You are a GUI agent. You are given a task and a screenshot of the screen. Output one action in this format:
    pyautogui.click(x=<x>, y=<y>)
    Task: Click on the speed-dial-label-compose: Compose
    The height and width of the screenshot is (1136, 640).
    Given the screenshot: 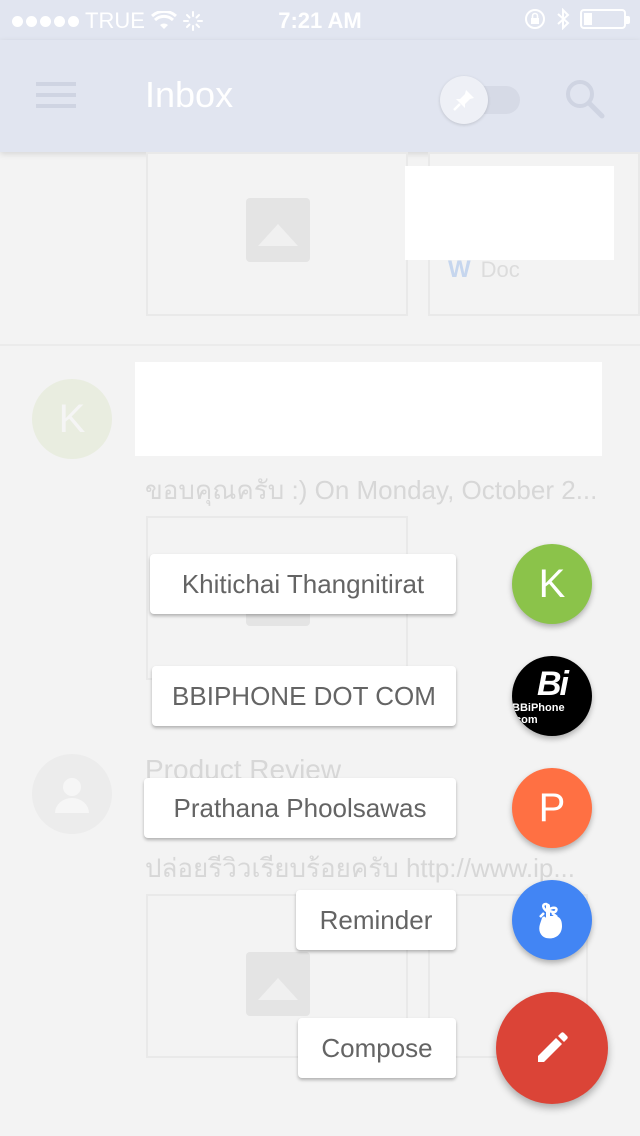 What is the action you would take?
    pyautogui.click(x=377, y=1048)
    